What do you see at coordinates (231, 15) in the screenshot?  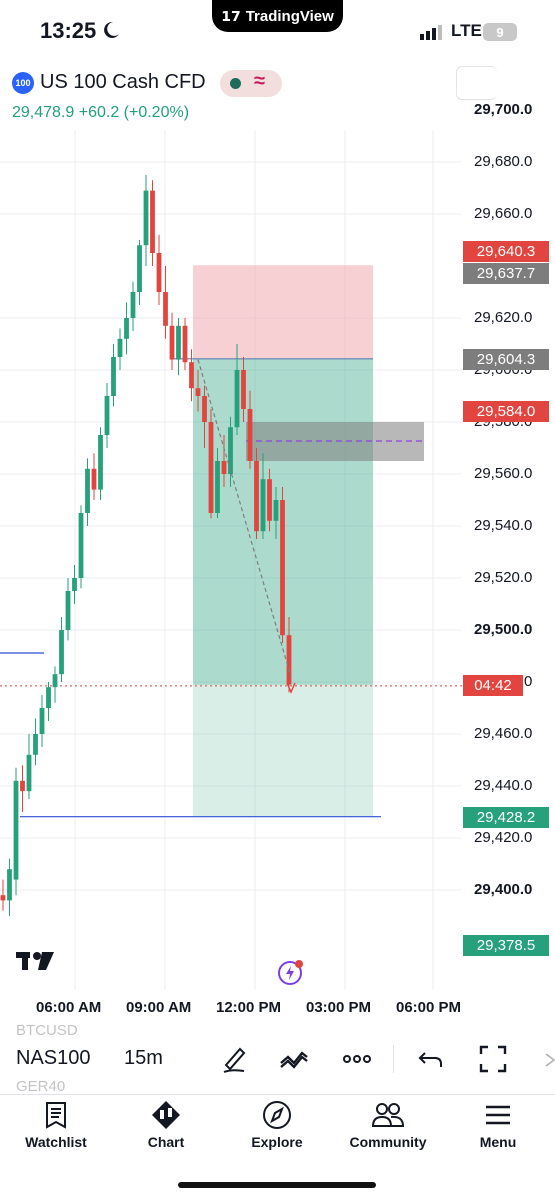 I see `tradingview-logo-icon: 𝟭𝟳` at bounding box center [231, 15].